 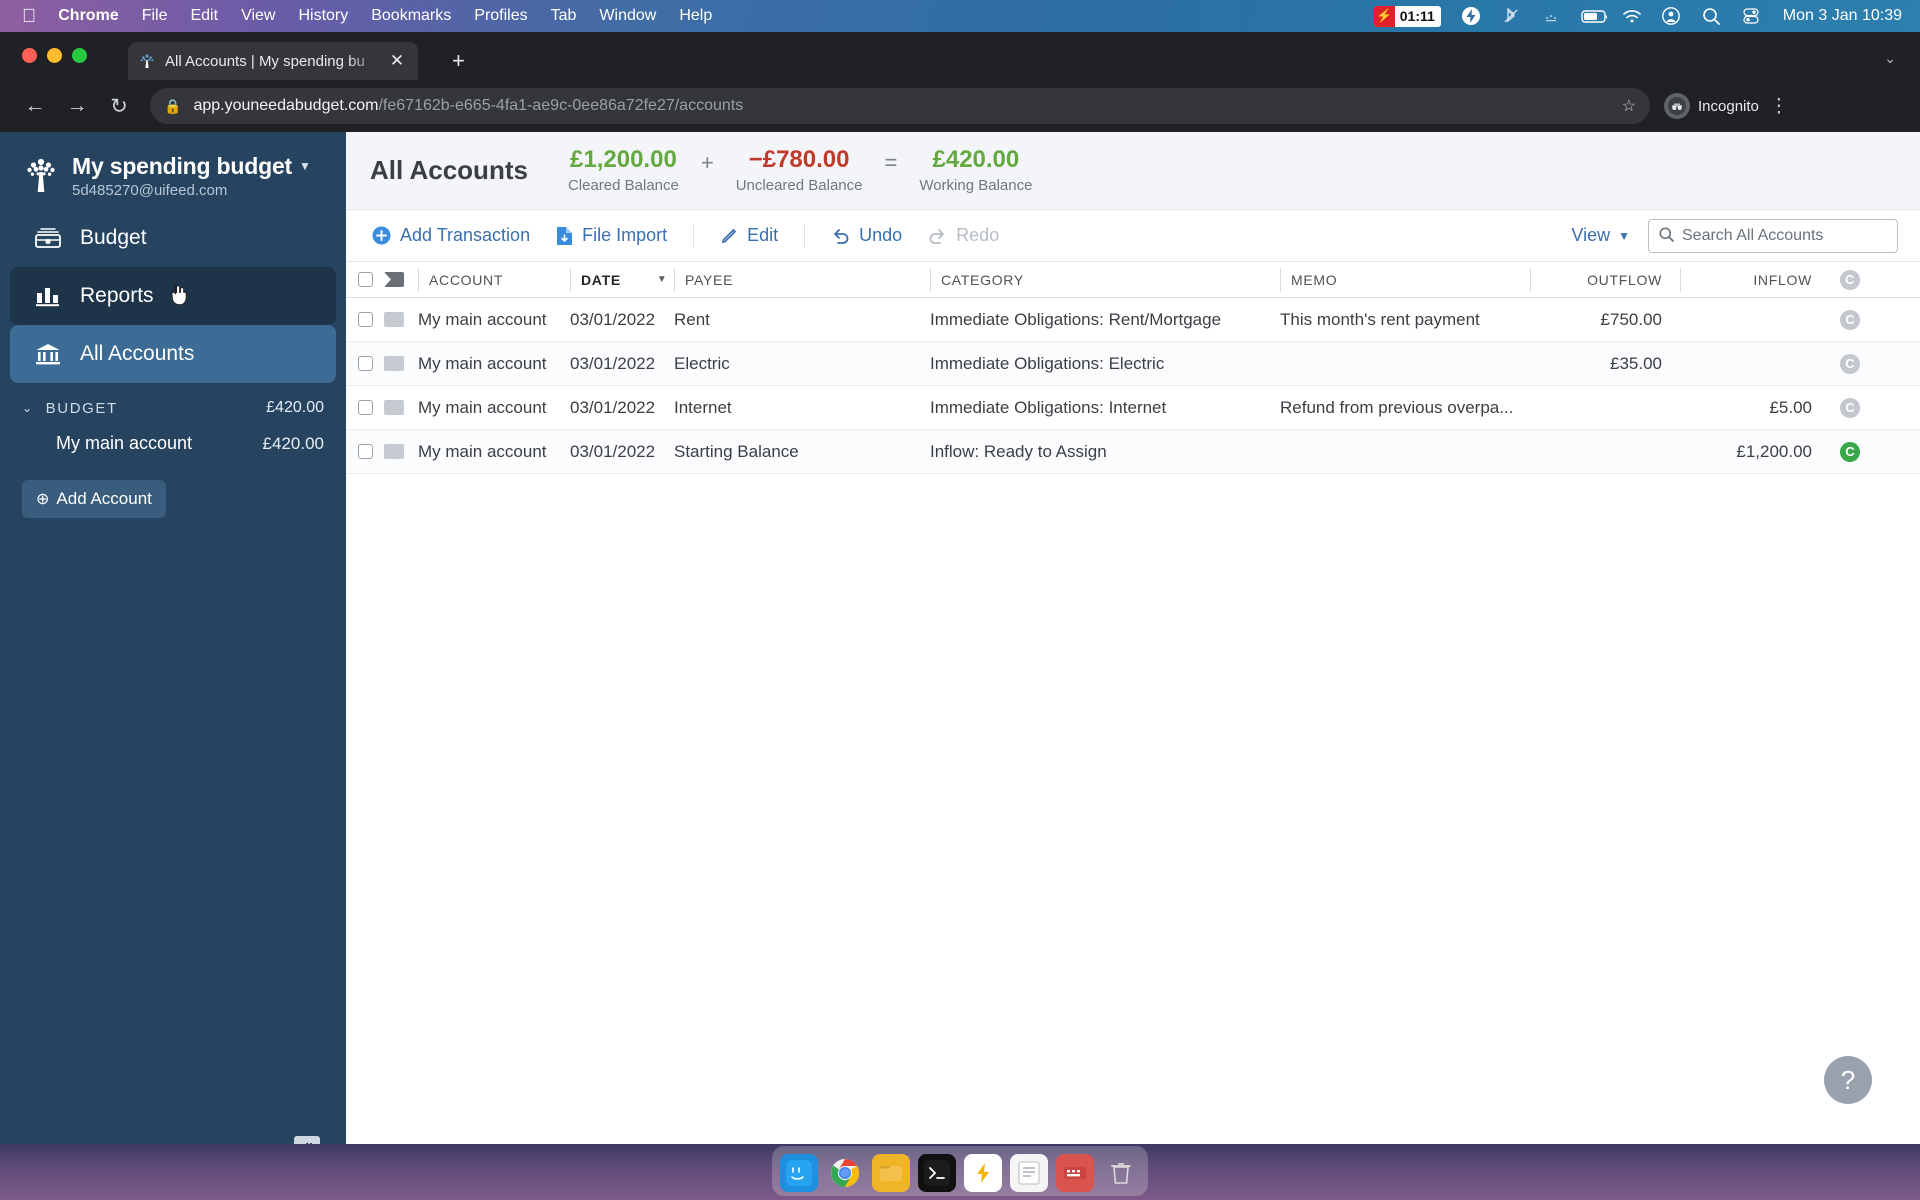 I want to click on column-header-category: CATEGORY, so click(x=1105, y=279).